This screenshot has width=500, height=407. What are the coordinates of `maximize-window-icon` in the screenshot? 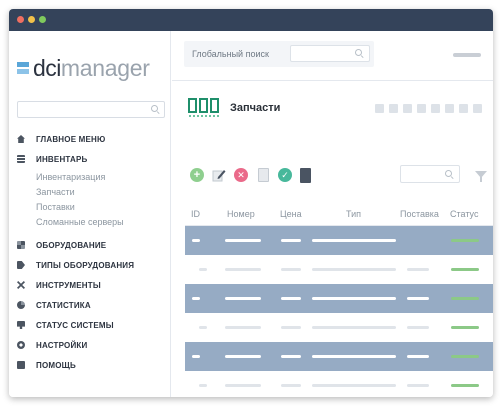 It's located at (42, 19).